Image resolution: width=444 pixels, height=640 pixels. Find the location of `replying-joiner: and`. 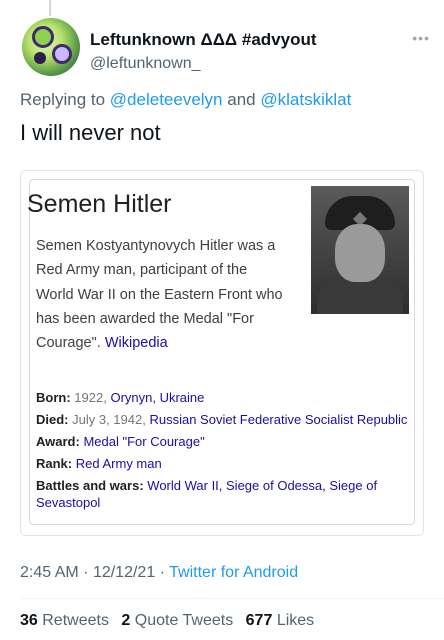

replying-joiner: and is located at coordinates (241, 99).